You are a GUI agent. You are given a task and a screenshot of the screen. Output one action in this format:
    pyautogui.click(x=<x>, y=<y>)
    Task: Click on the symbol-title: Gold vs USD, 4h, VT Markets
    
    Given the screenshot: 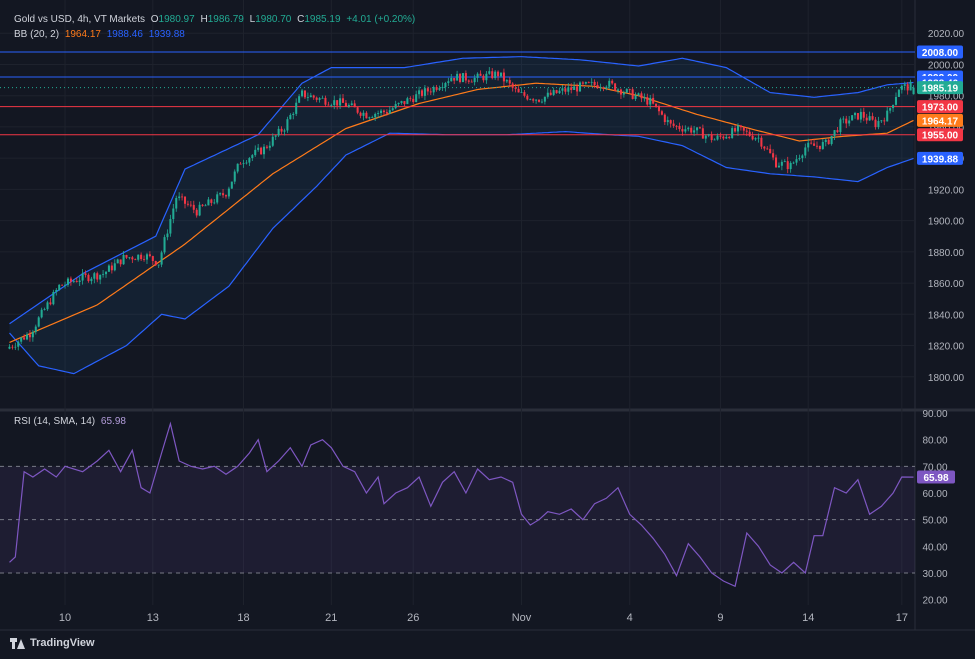 What is the action you would take?
    pyautogui.click(x=79, y=19)
    